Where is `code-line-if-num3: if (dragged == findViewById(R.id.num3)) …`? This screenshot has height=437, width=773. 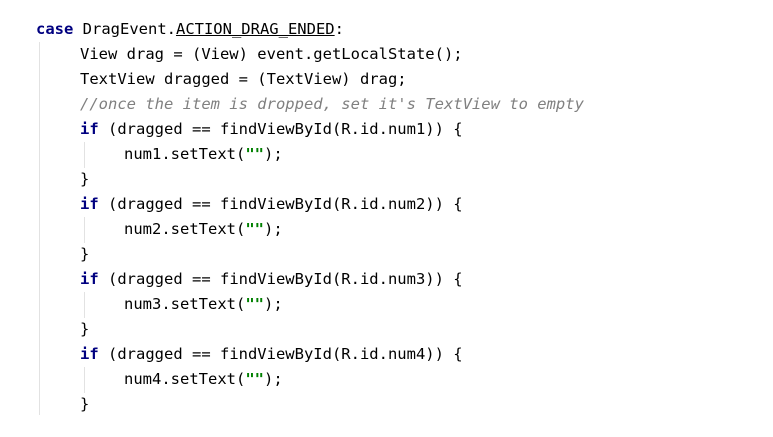
code-line-if-num3: if (dragged == findViewById(R.id.num3)) … is located at coordinates (271, 279).